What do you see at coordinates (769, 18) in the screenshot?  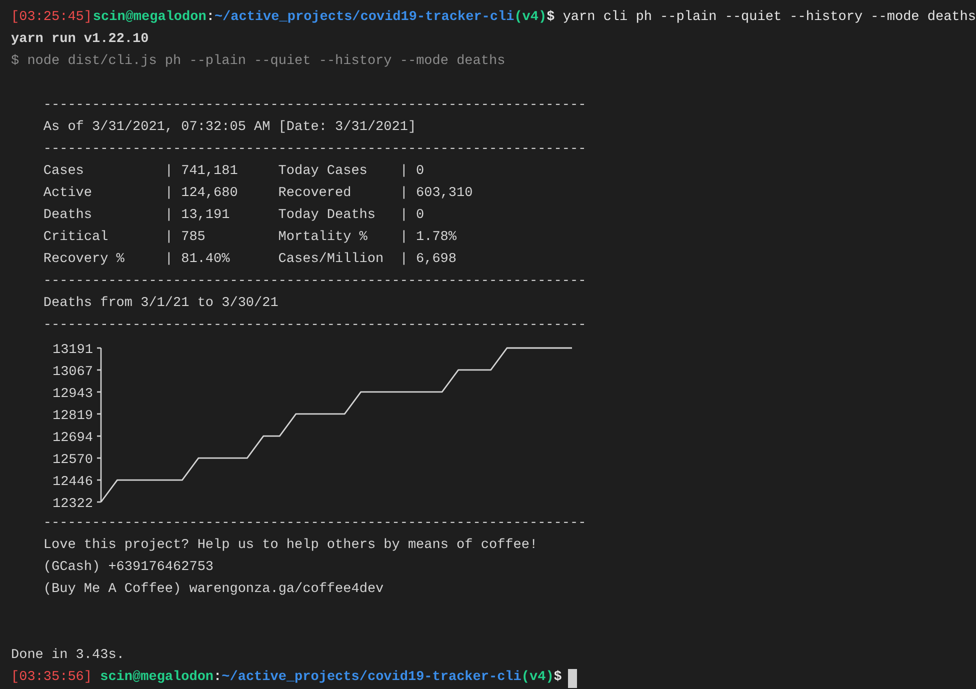 I see `command-text: yarn cli ph --plain --quiet --history --mode deaths` at bounding box center [769, 18].